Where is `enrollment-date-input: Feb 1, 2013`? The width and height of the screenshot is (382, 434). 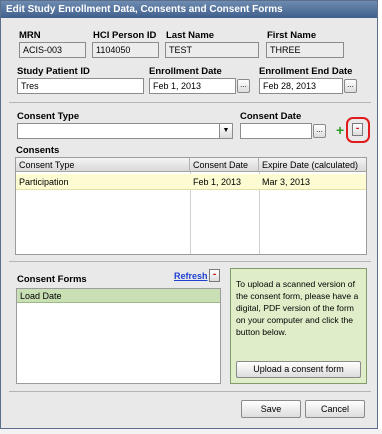
enrollment-date-input: Feb 1, 2013 is located at coordinates (192, 86).